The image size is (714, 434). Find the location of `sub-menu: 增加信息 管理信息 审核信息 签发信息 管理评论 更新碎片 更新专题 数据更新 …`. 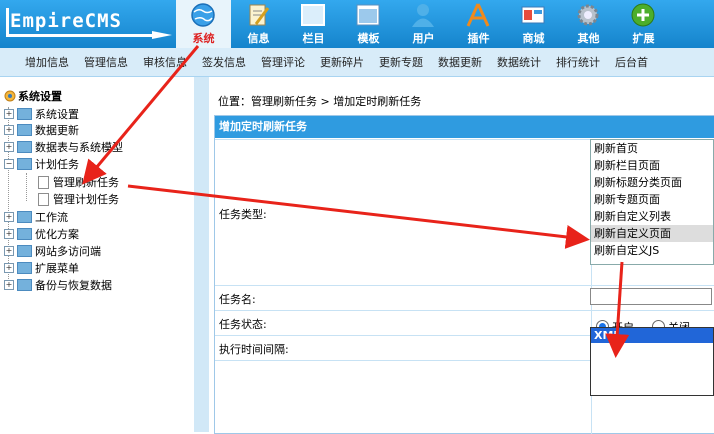

sub-menu: 增加信息 管理信息 审核信息 签发信息 管理评论 更新碎片 更新专题 数据更新 … is located at coordinates (357, 62).